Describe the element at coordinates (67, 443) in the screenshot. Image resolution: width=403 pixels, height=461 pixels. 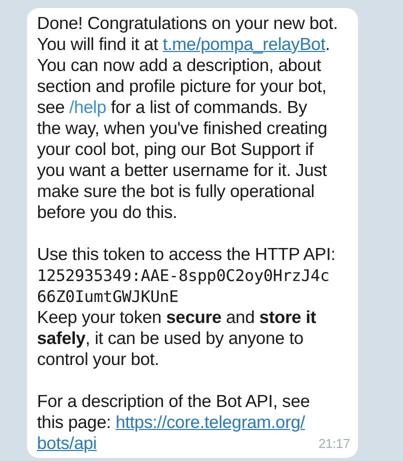
I see `link: bots/api` at that location.